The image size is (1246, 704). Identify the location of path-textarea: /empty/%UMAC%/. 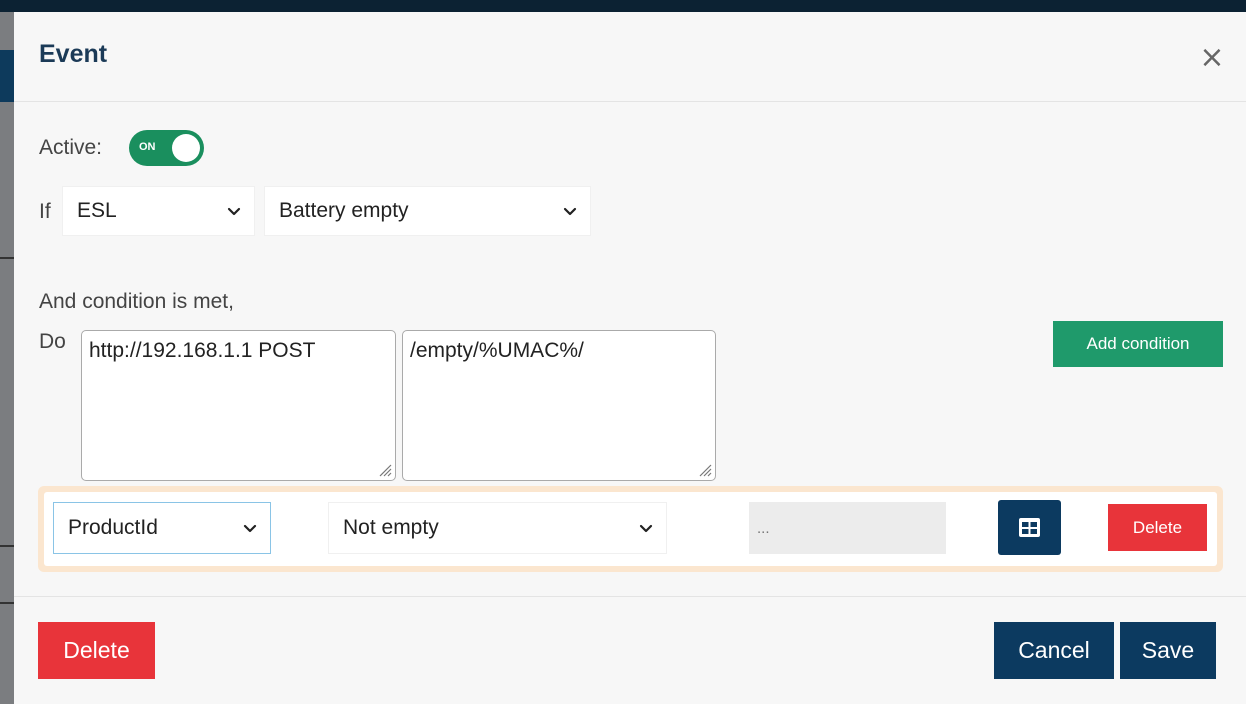
(559, 405).